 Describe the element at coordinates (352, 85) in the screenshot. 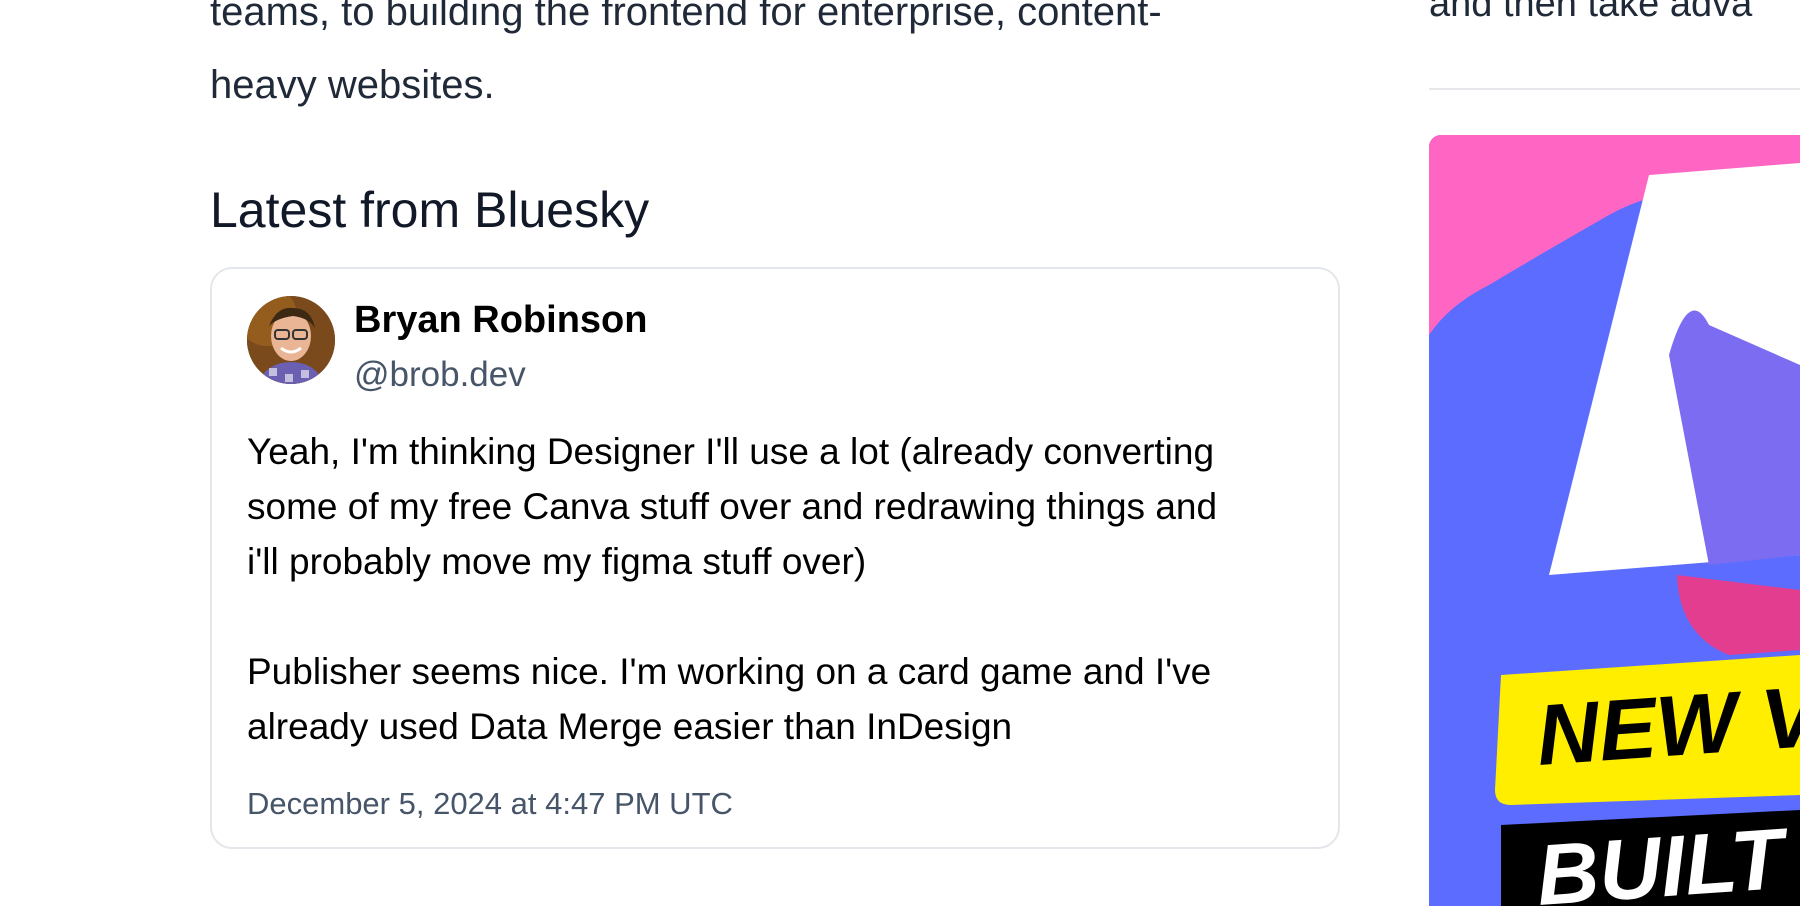

I see `intro-line-2: heavy websites.` at that location.